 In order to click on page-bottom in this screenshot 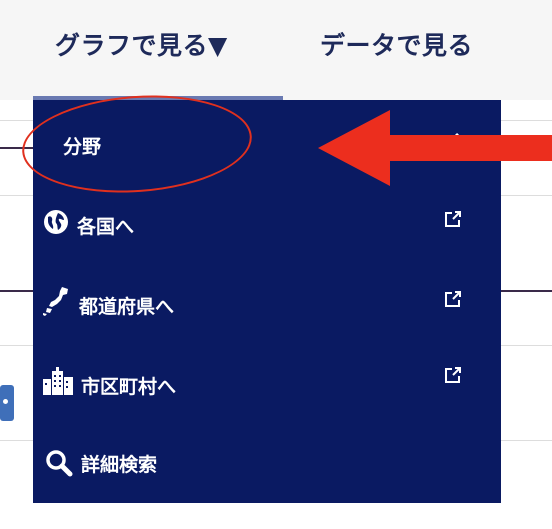, I will do `click(276, 519)`.